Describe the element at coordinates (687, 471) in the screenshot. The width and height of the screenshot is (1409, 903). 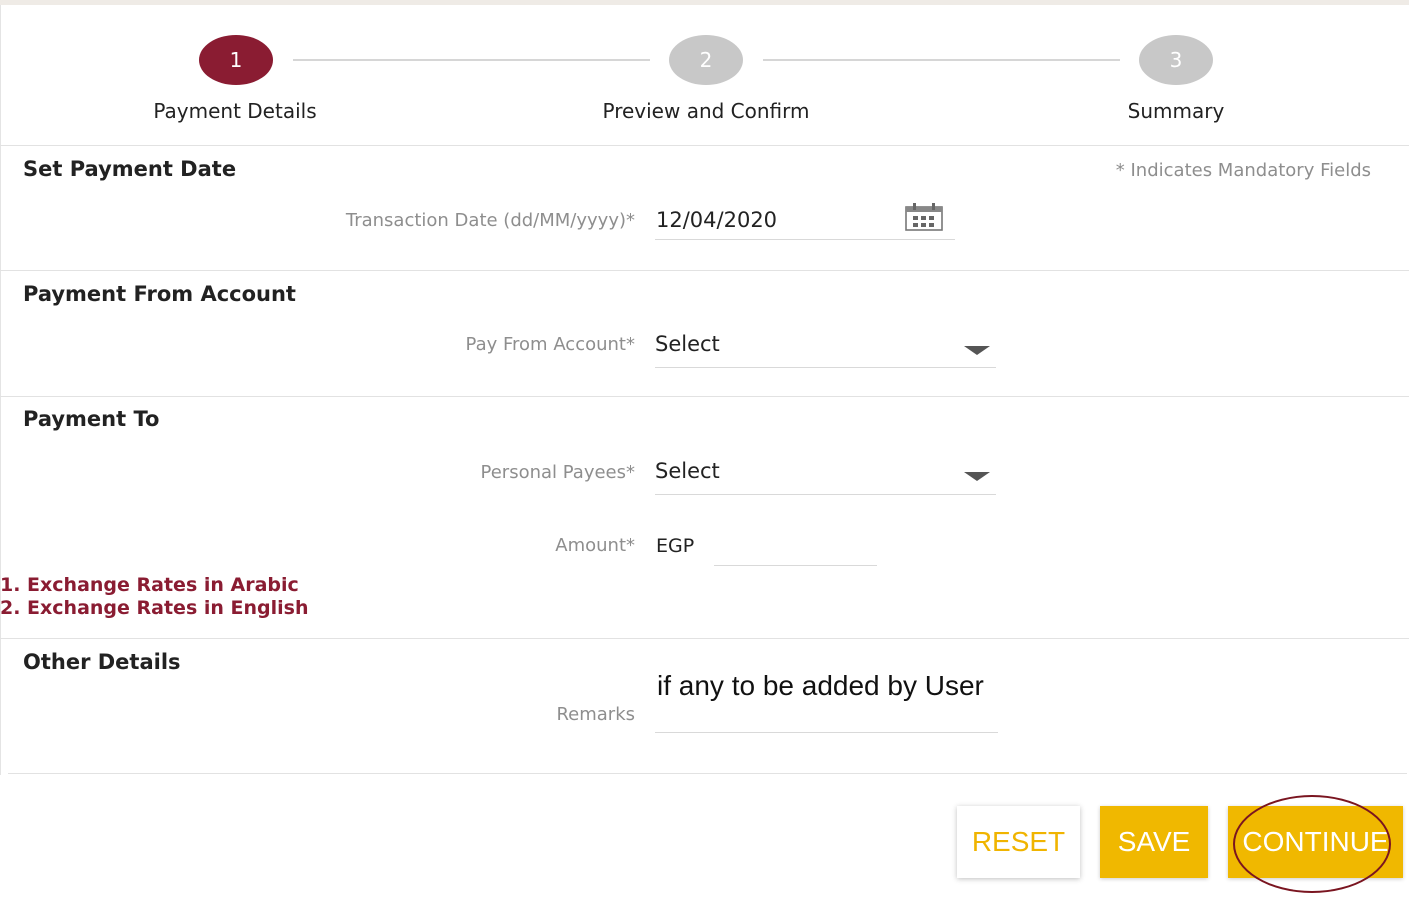
I see `personal-payees-value: Select` at that location.